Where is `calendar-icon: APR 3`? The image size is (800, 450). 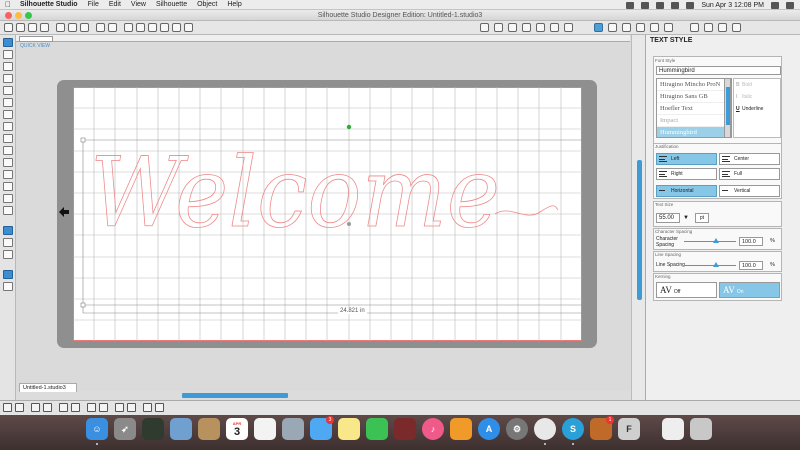
calendar-icon: APR 3 is located at coordinates (237, 429).